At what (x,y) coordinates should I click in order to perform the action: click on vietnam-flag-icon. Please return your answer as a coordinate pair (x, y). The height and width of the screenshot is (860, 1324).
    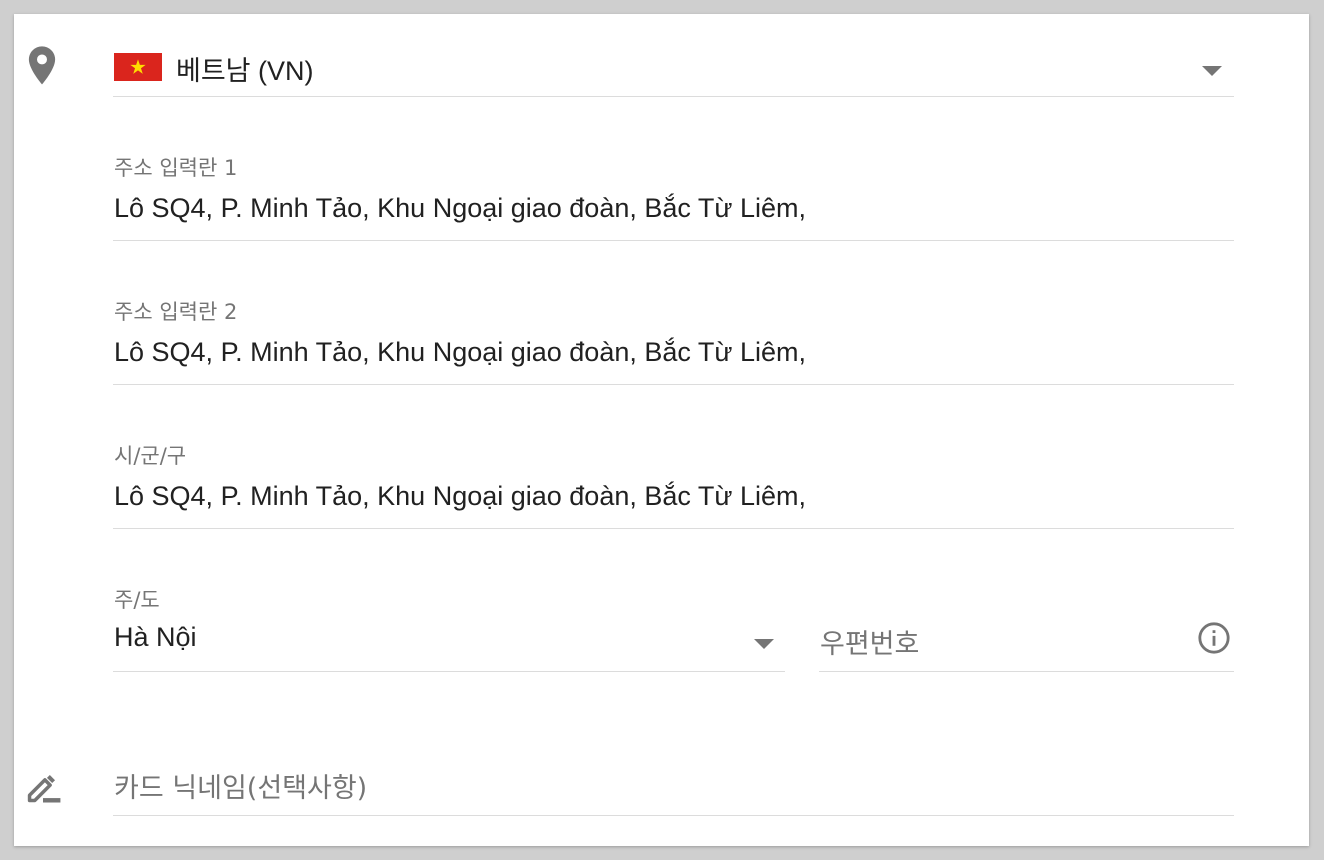
    Looking at the image, I should click on (138, 67).